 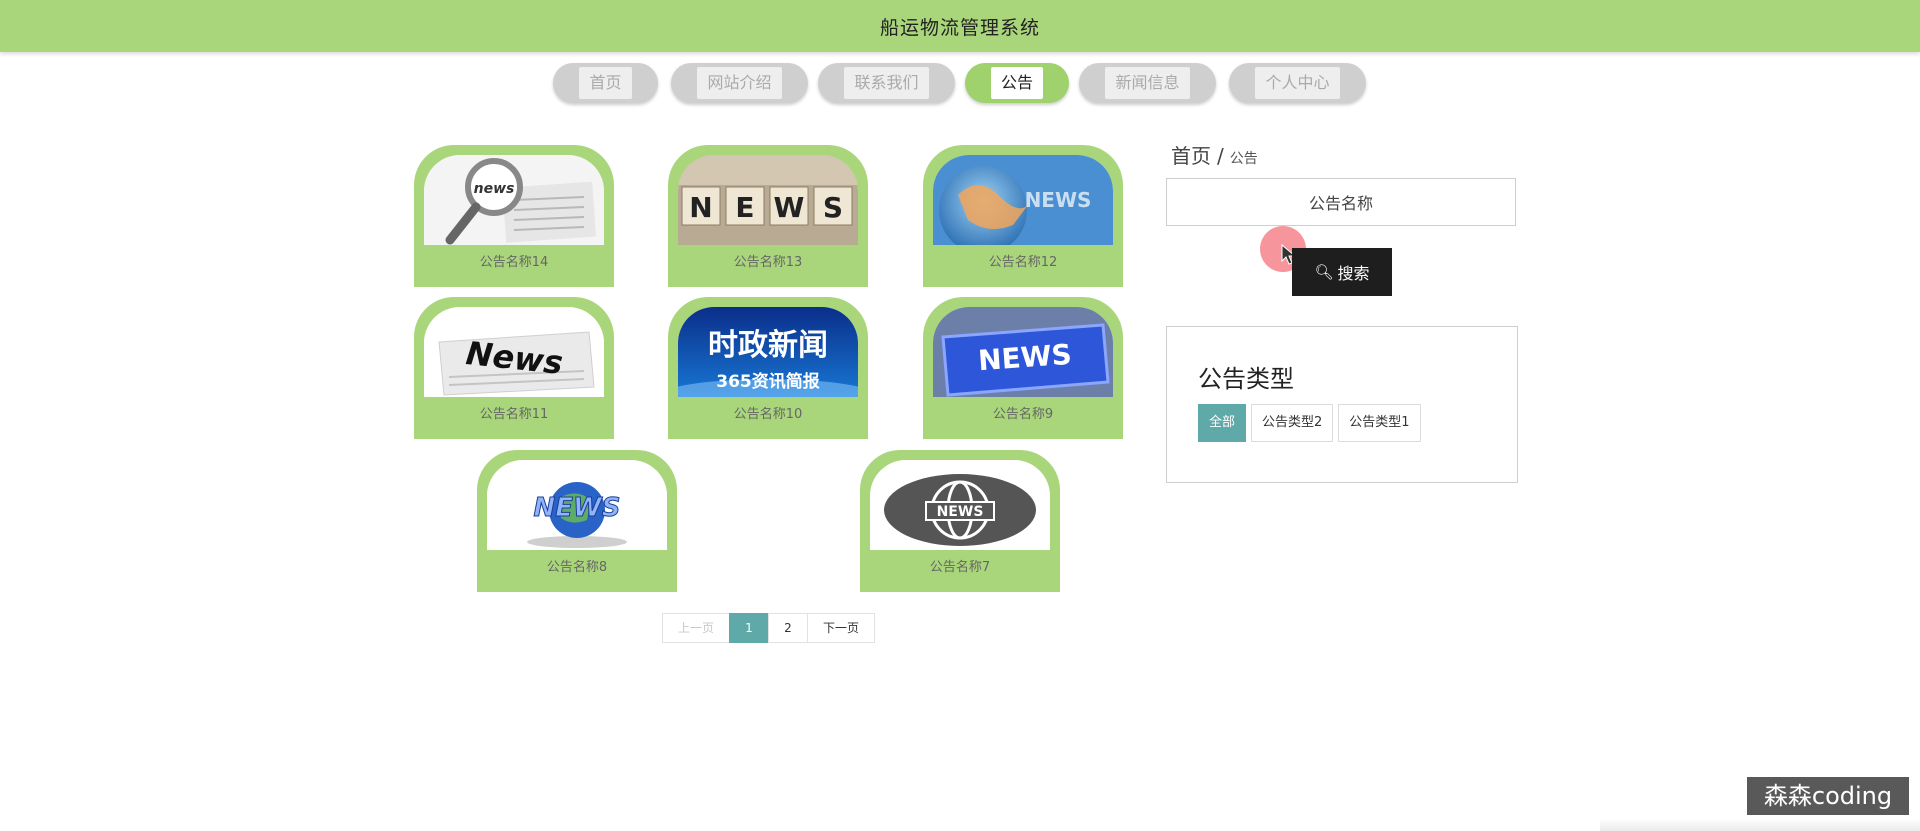 I want to click on news-web-icon-image: NEWS, so click(x=960, y=505).